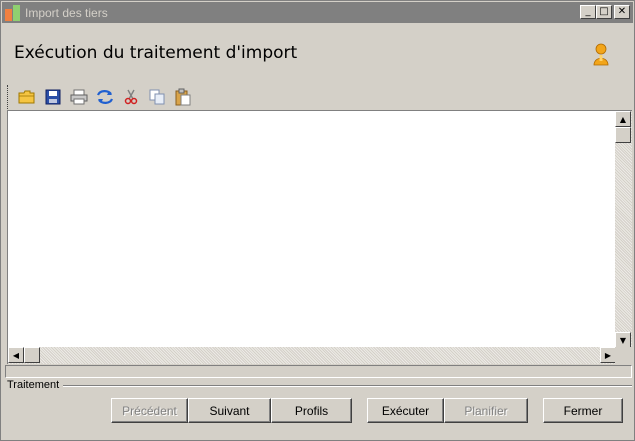 The height and width of the screenshot is (441, 635). I want to click on paste-icon, so click(183, 97).